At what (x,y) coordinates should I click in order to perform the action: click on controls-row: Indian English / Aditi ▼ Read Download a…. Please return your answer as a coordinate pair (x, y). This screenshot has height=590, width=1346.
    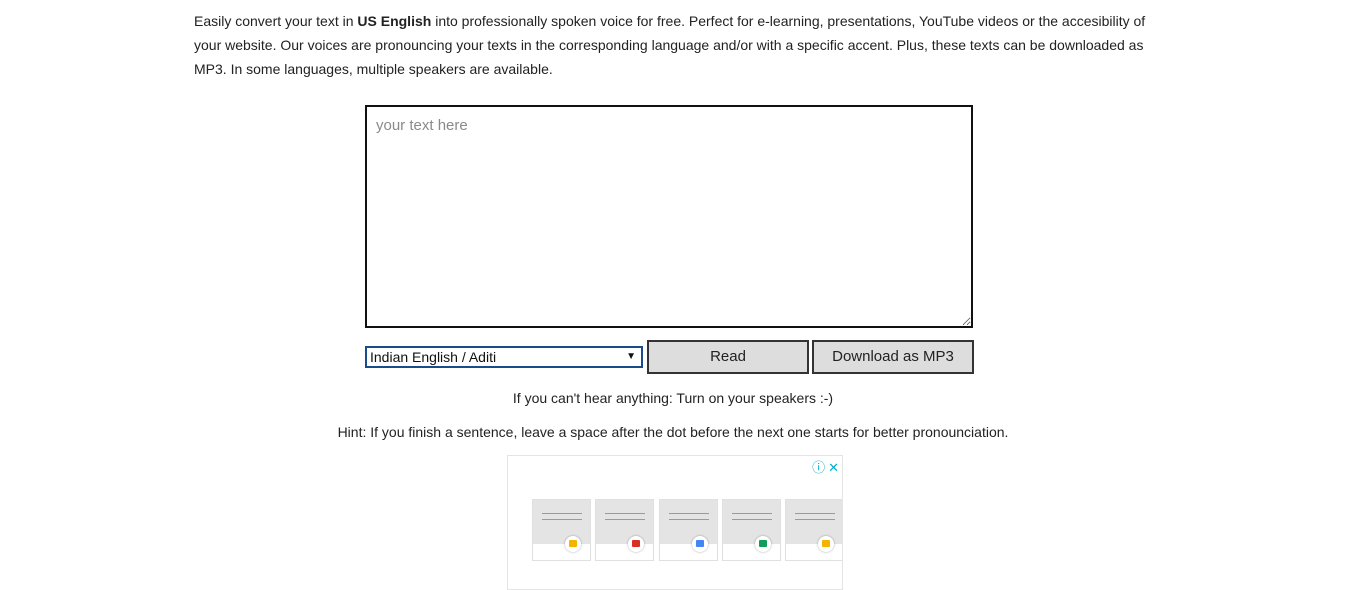
    Looking at the image, I should click on (669, 357).